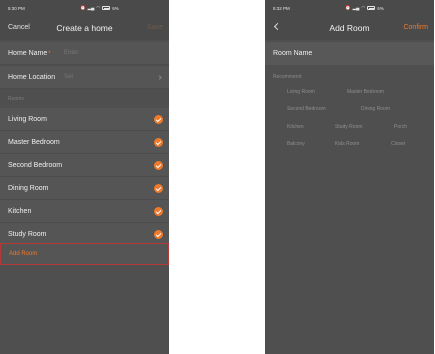 This screenshot has width=435, height=354. Describe the element at coordinates (400, 127) in the screenshot. I see `recommend-chip: Porch` at that location.